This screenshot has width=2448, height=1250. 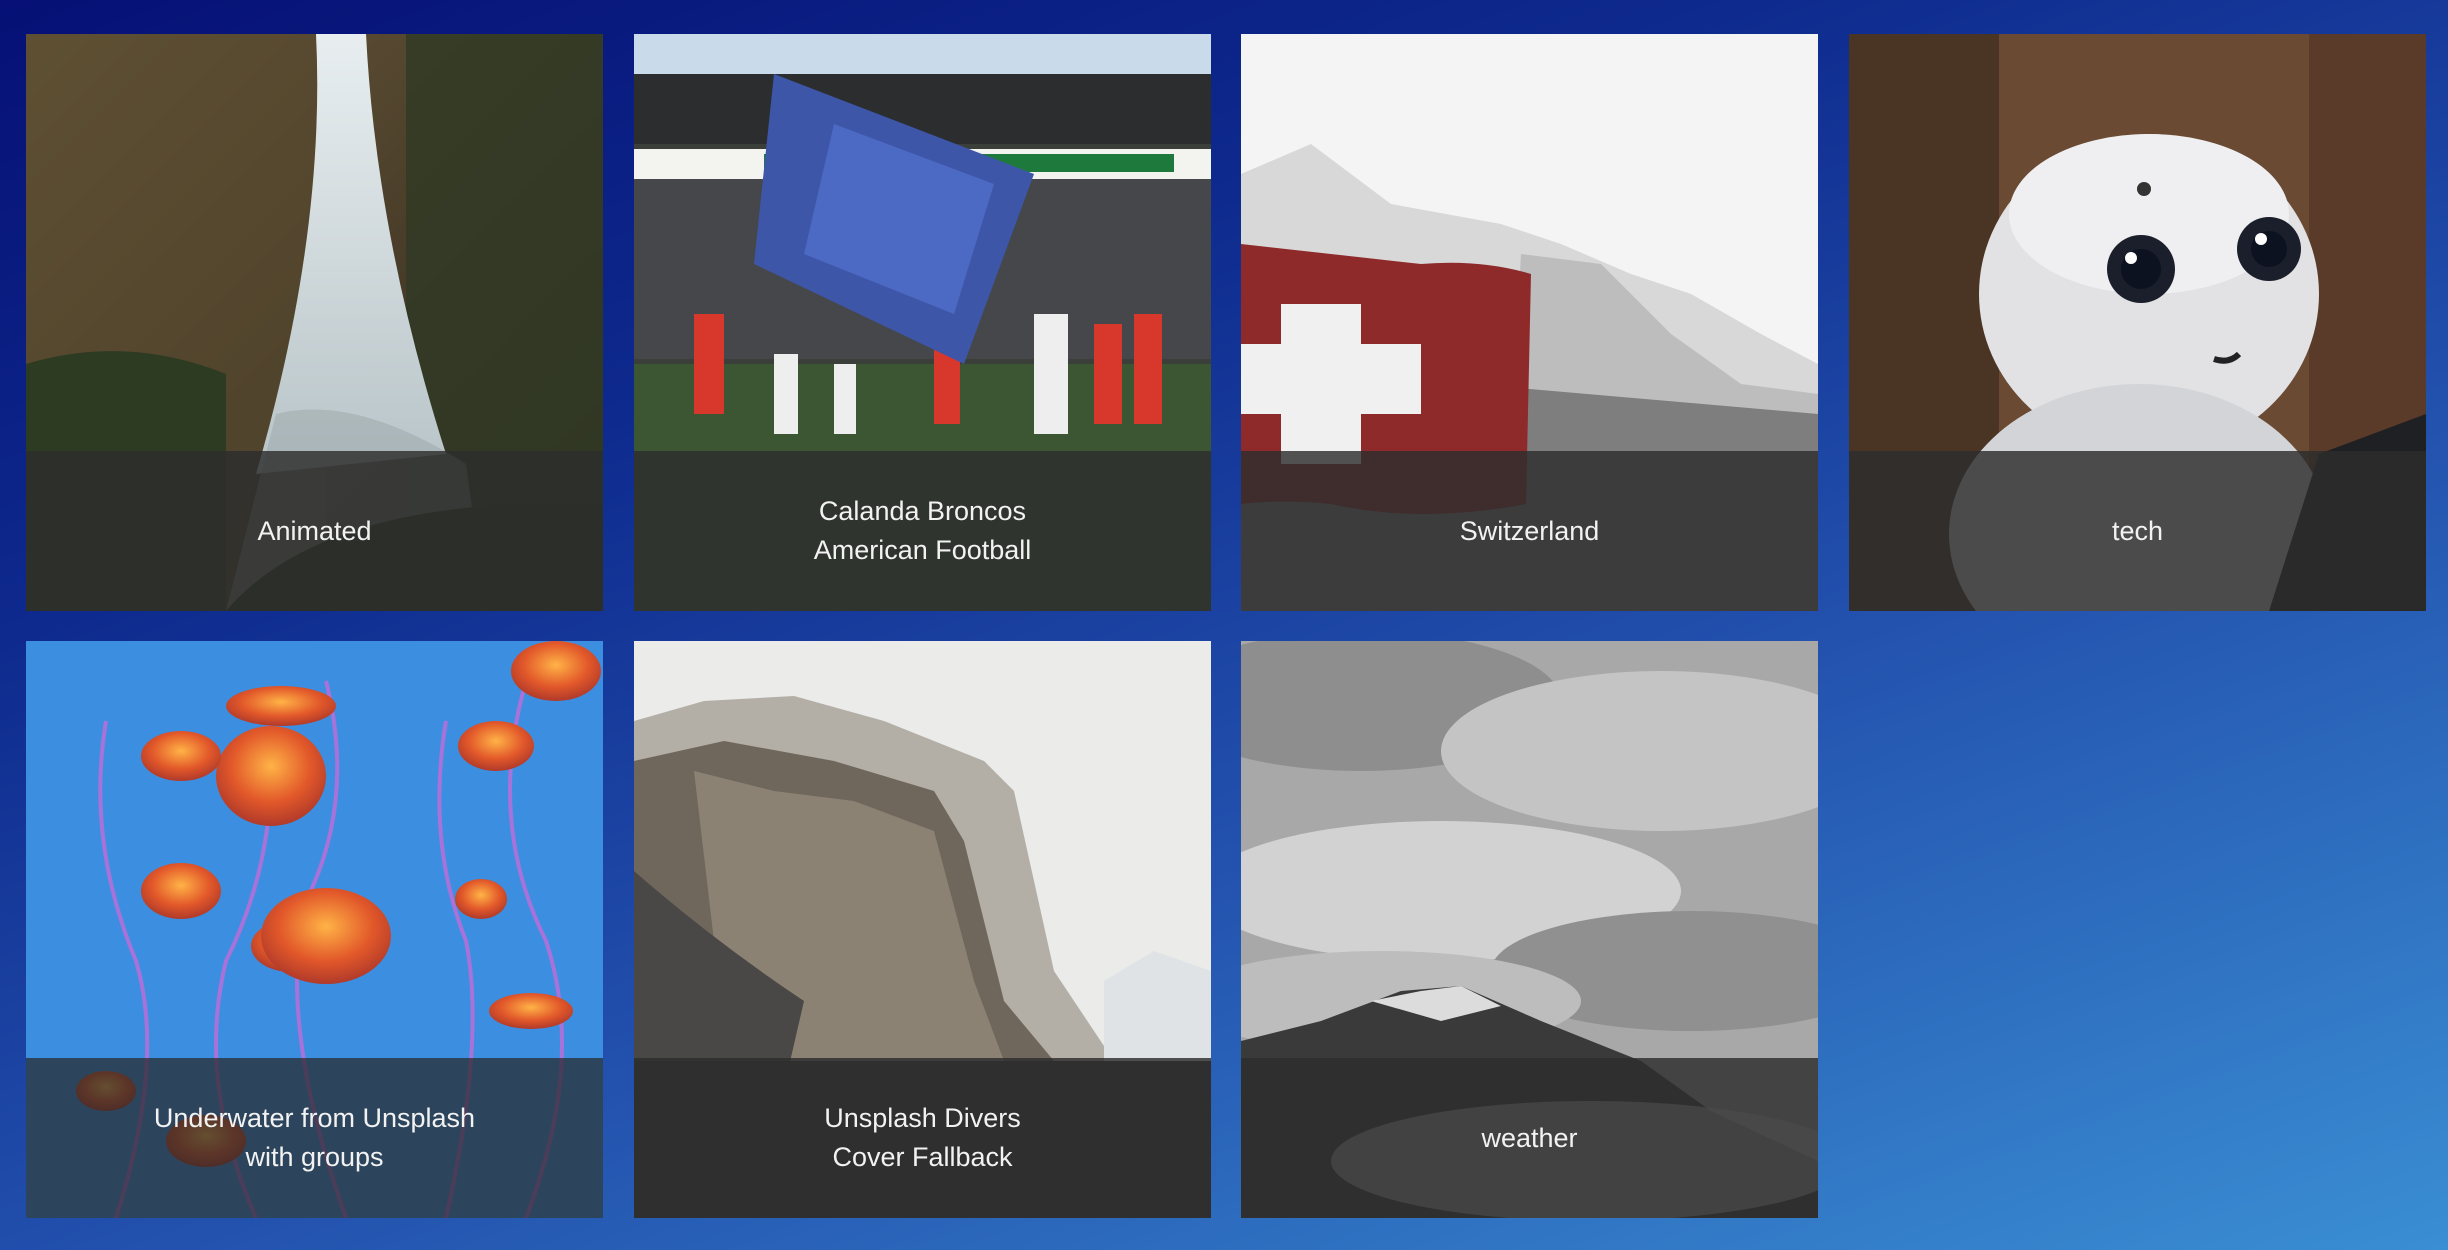 I want to click on album-tile-unsplash-divers: Unsplash Divers Cover Fallback, so click(x=922, y=929).